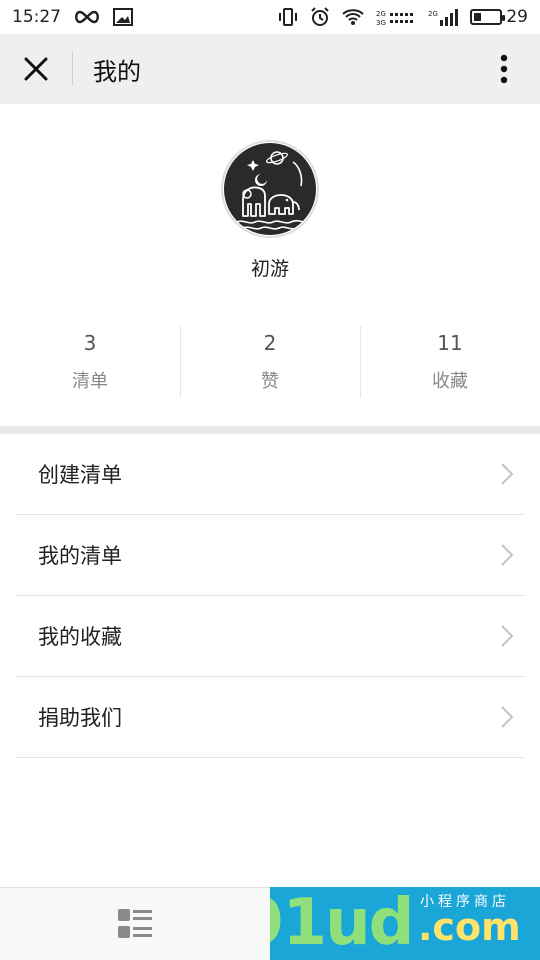  What do you see at coordinates (396, 17) in the screenshot?
I see `signal-2g3g-icon: 2G 3G` at bounding box center [396, 17].